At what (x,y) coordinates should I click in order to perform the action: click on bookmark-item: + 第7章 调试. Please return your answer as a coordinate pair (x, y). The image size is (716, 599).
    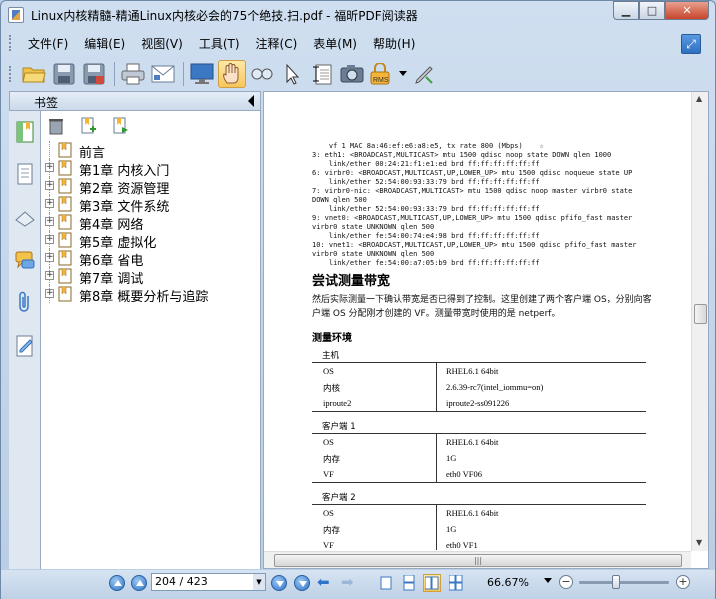
    Looking at the image, I should click on (146, 277).